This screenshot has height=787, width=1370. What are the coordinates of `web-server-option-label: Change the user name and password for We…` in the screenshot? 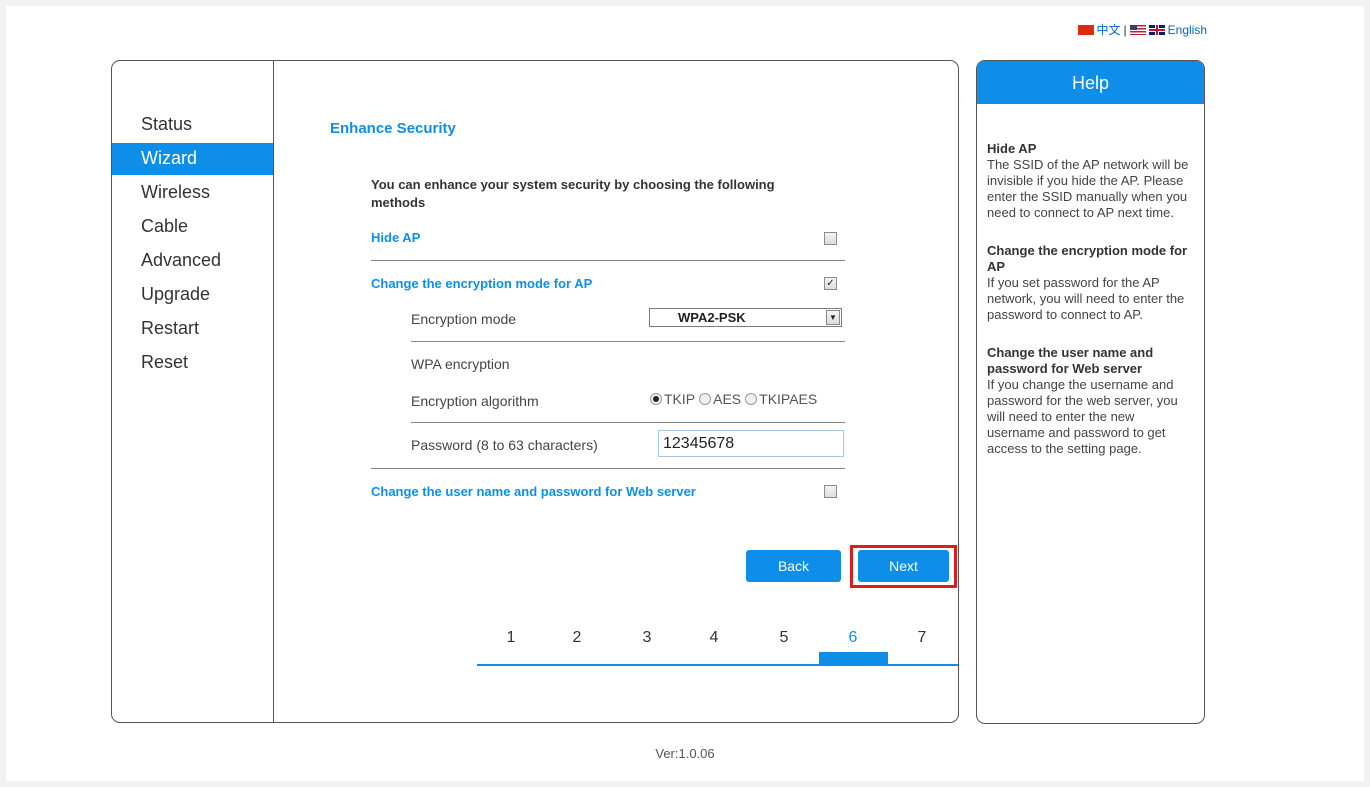 It's located at (533, 491).